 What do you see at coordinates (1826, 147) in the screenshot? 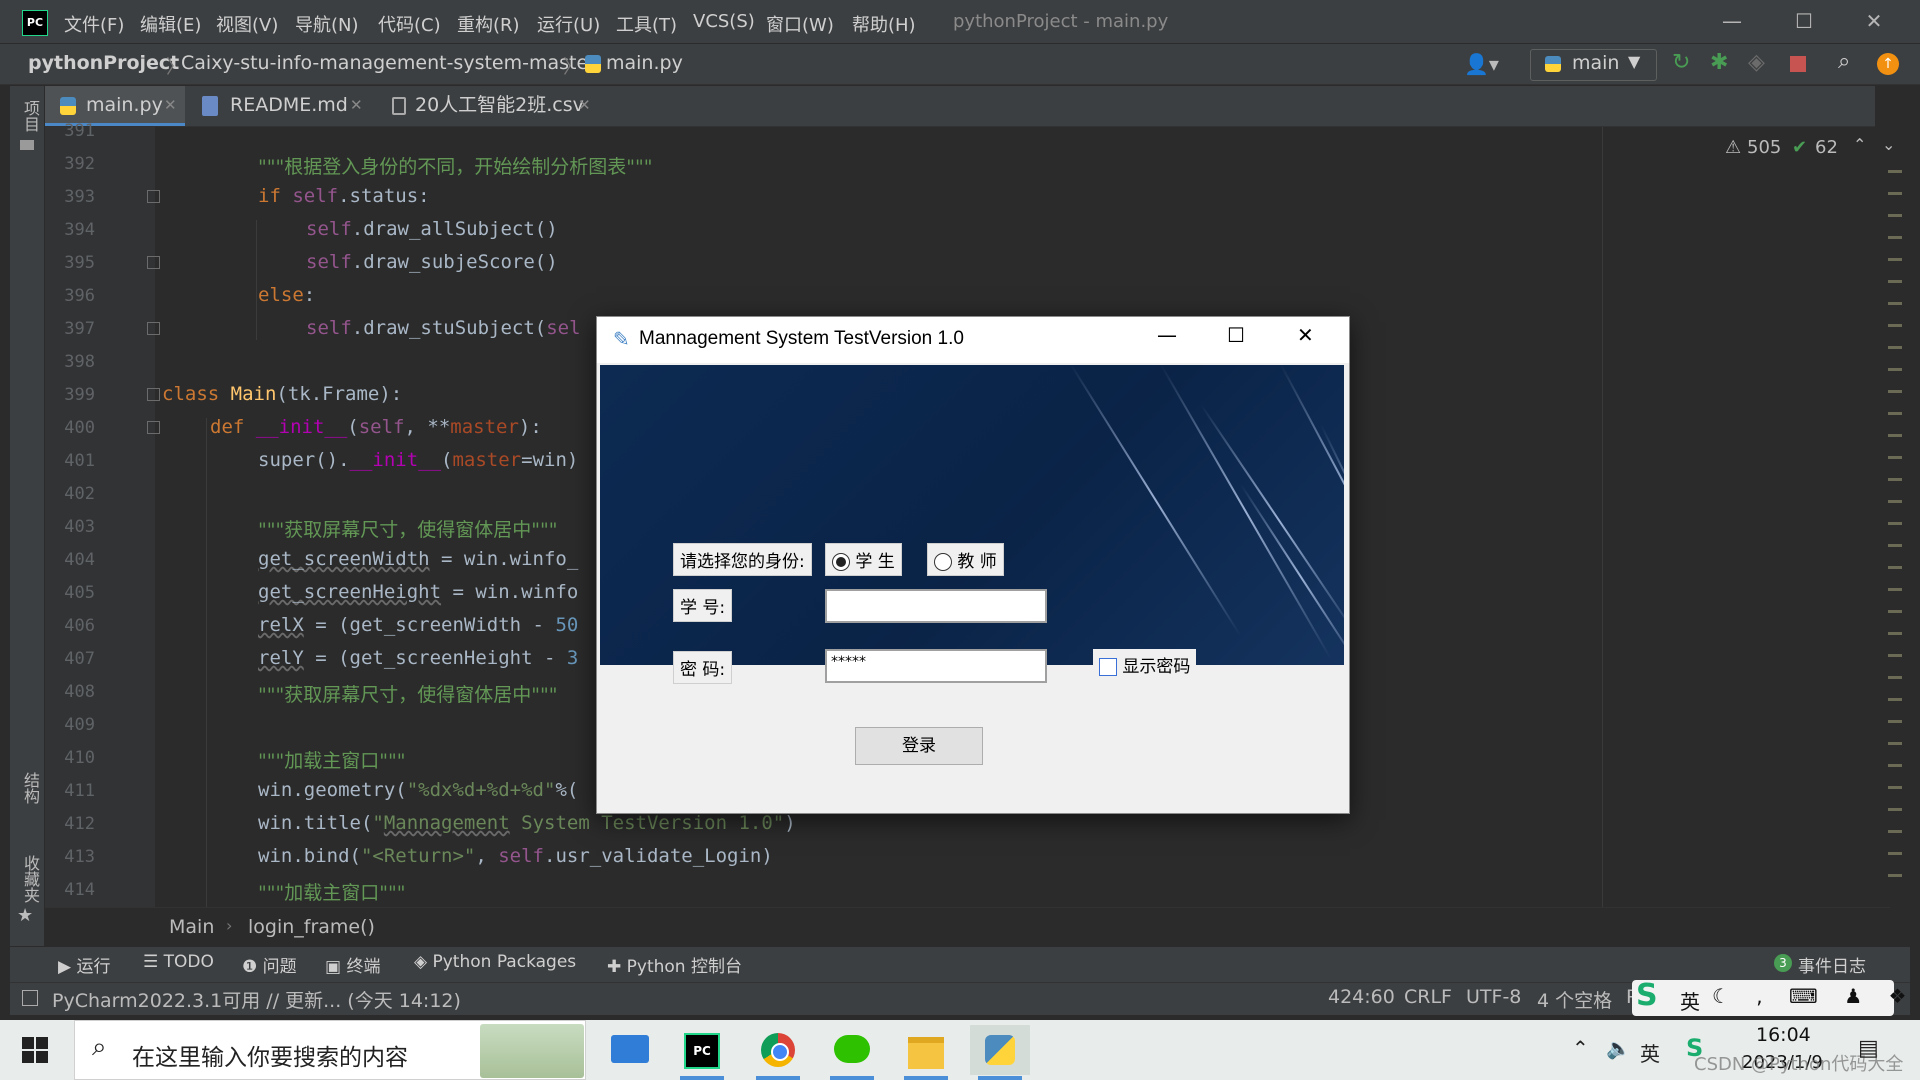
I see `ok-count: 62` at bounding box center [1826, 147].